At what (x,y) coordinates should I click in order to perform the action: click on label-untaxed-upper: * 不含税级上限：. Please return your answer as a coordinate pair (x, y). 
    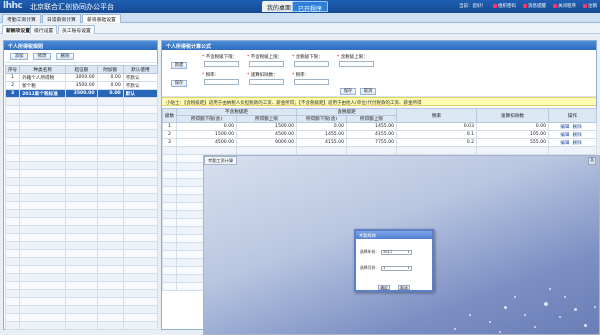
    Looking at the image, I should click on (265, 57).